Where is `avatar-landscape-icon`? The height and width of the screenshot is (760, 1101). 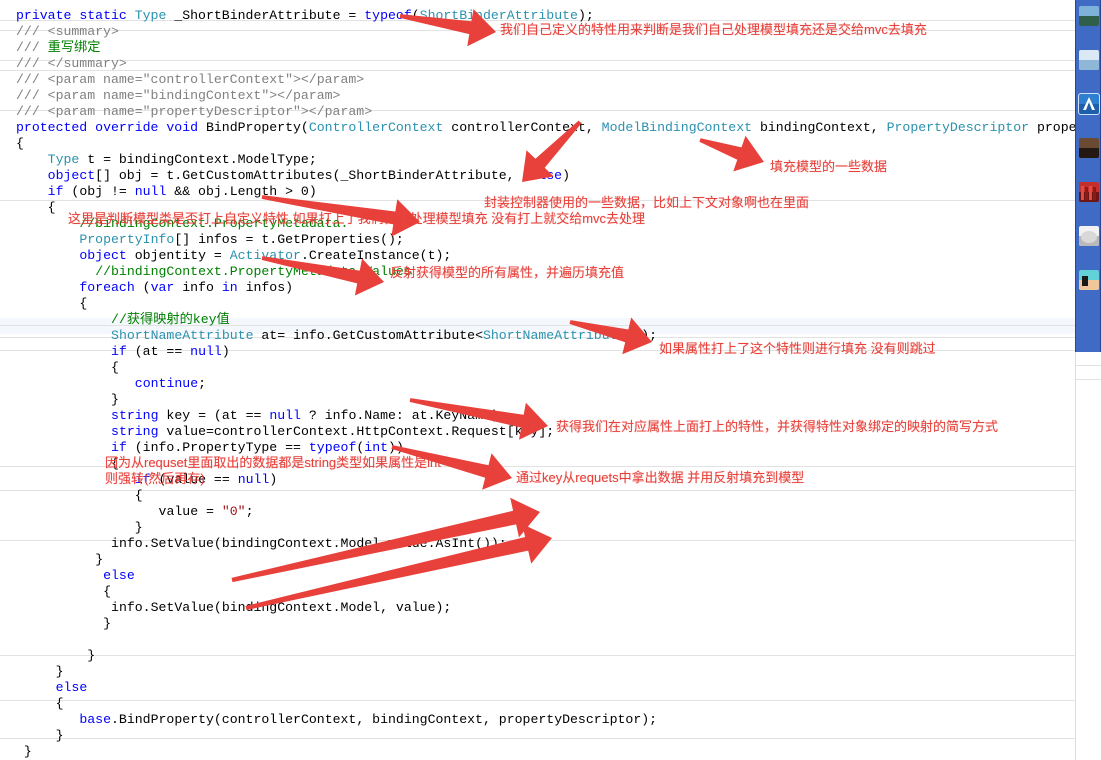
avatar-landscape-icon is located at coordinates (1089, 16).